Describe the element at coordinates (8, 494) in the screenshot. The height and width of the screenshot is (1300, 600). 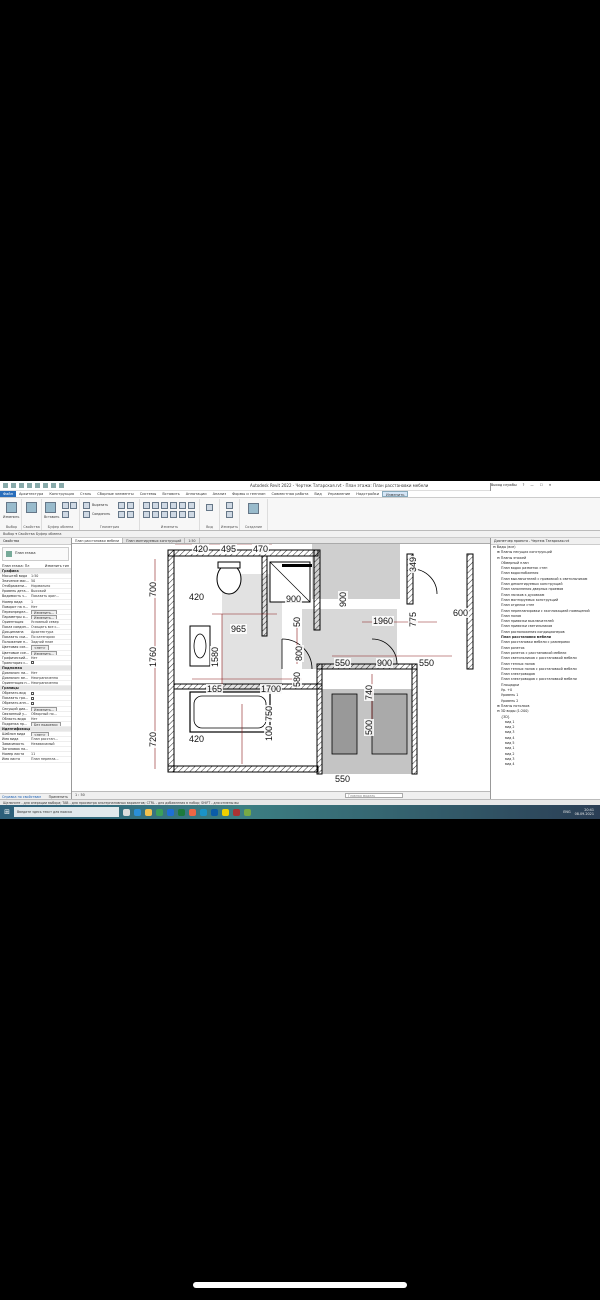
I see `ribbon-tab: Файл` at that location.